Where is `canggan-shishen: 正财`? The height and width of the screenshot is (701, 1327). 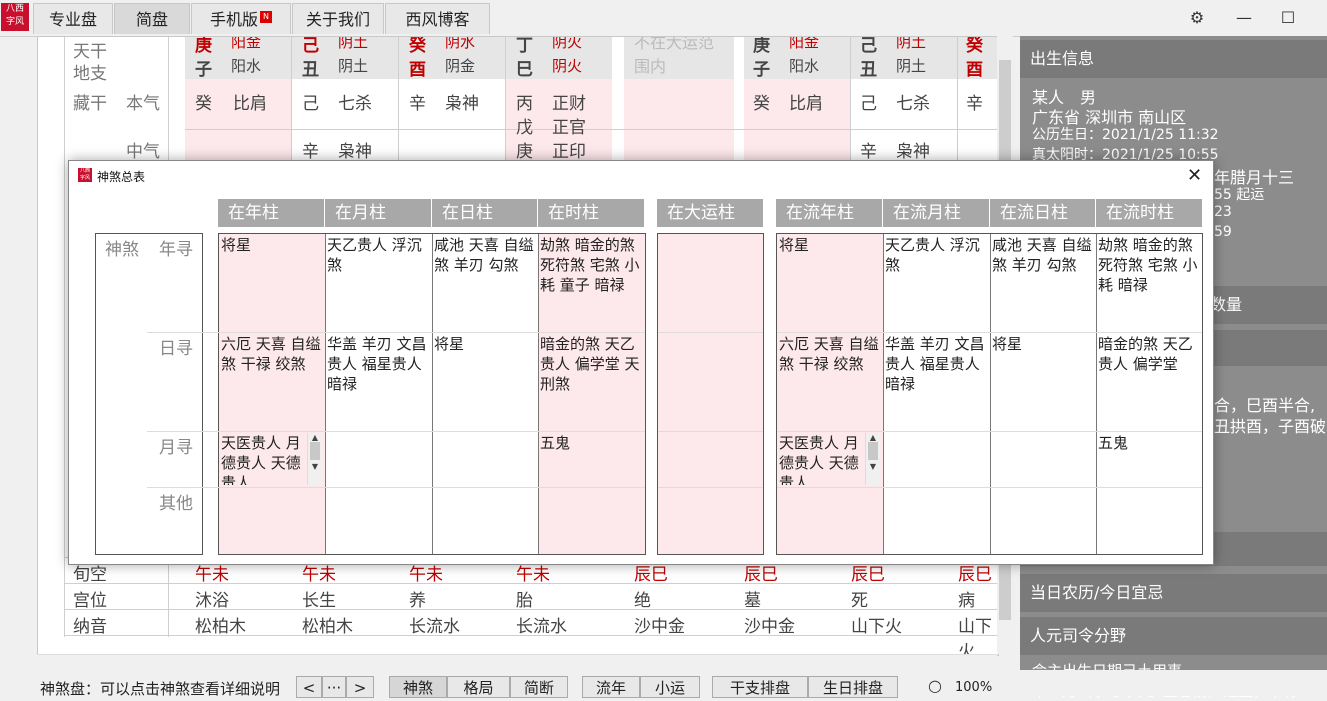 canggan-shishen: 正财 is located at coordinates (569, 101).